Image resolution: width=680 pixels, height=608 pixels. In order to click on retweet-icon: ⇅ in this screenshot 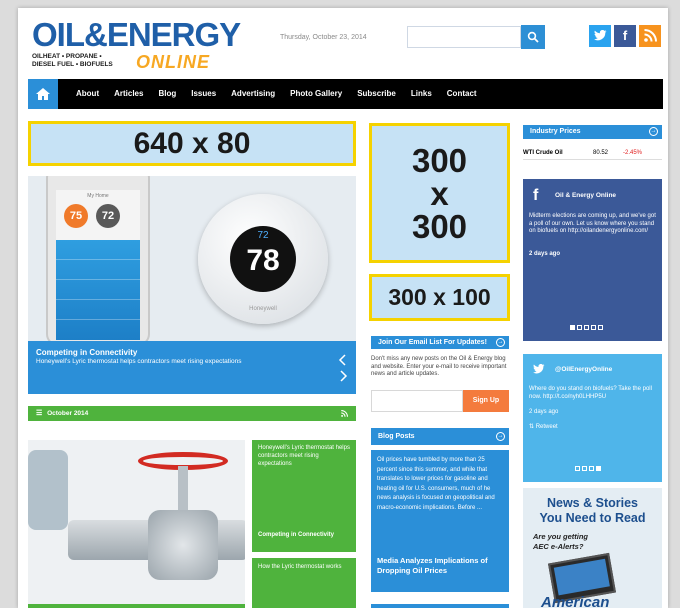, I will do `click(532, 427)`.